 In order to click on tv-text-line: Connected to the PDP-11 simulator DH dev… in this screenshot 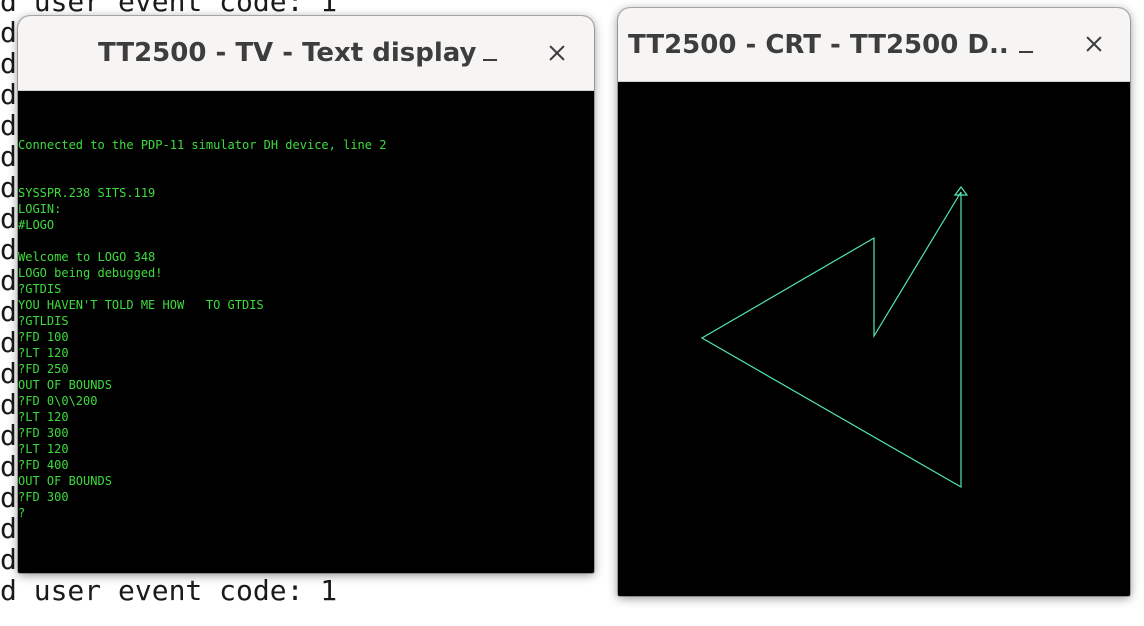, I will do `click(202, 145)`.